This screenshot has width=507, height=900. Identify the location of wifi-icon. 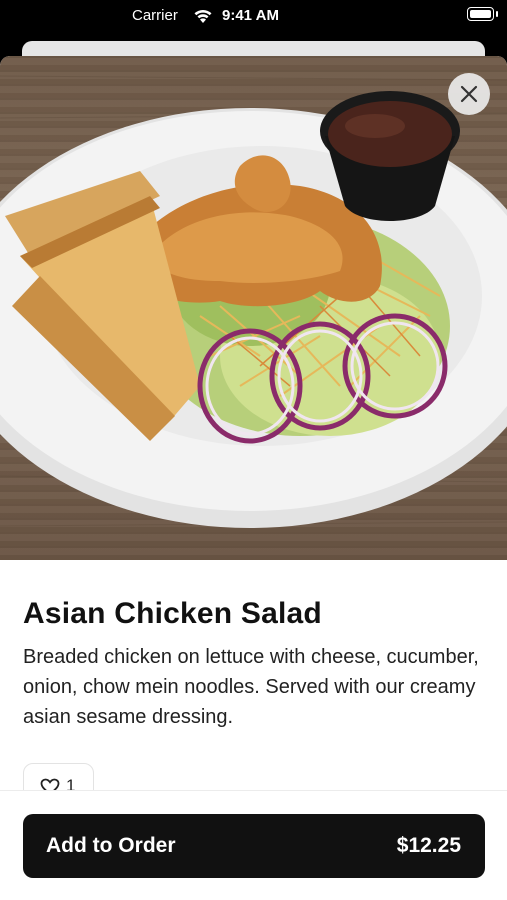
(203, 16).